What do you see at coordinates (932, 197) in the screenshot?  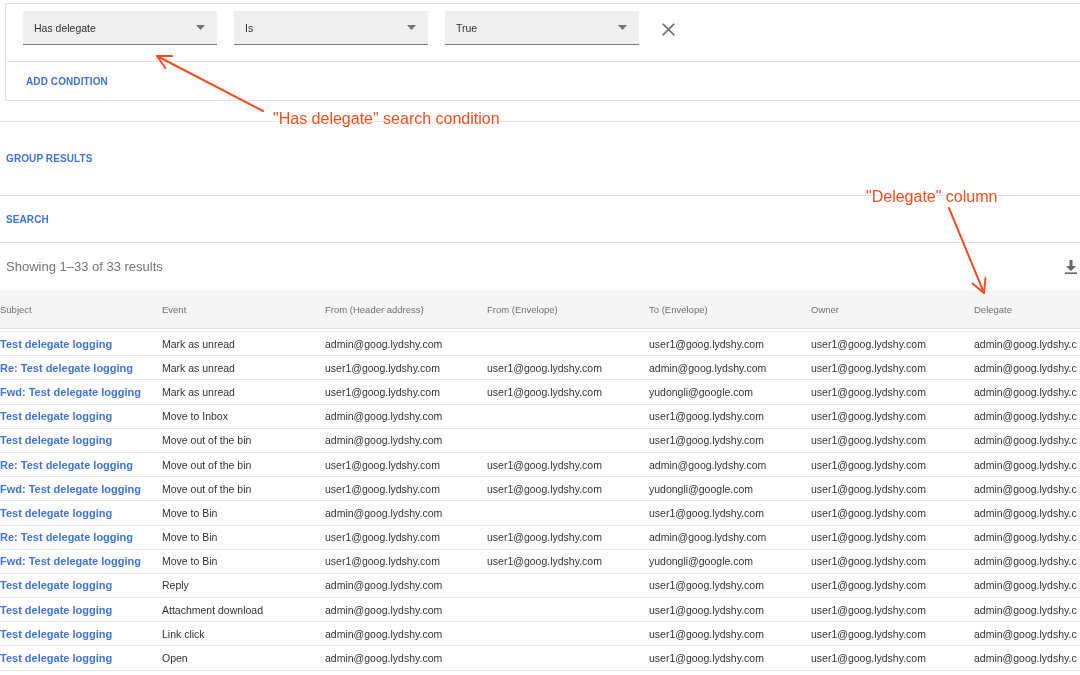 I see `annotation-text: "Delegate" column` at bounding box center [932, 197].